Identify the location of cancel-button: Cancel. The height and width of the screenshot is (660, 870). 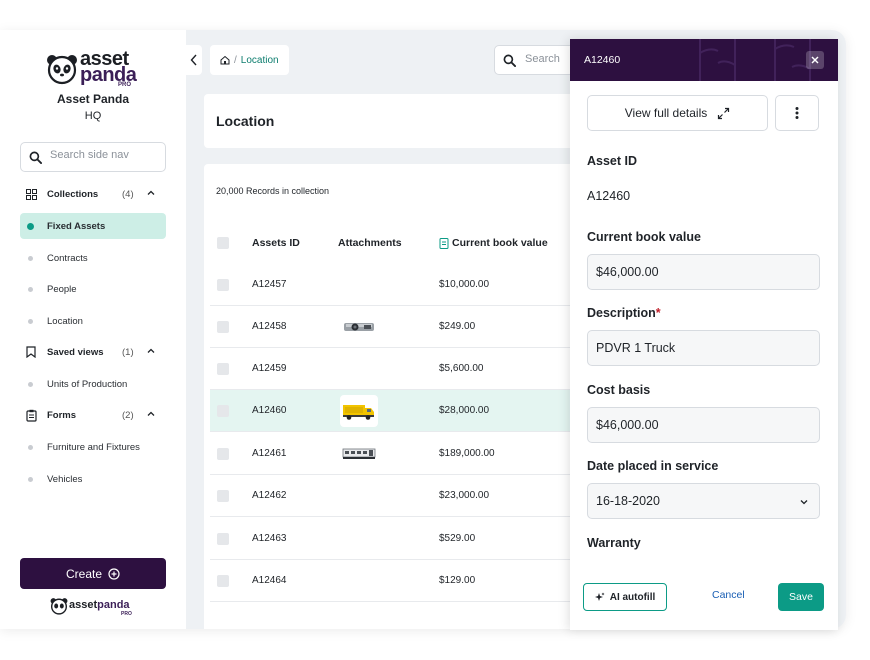
(728, 595).